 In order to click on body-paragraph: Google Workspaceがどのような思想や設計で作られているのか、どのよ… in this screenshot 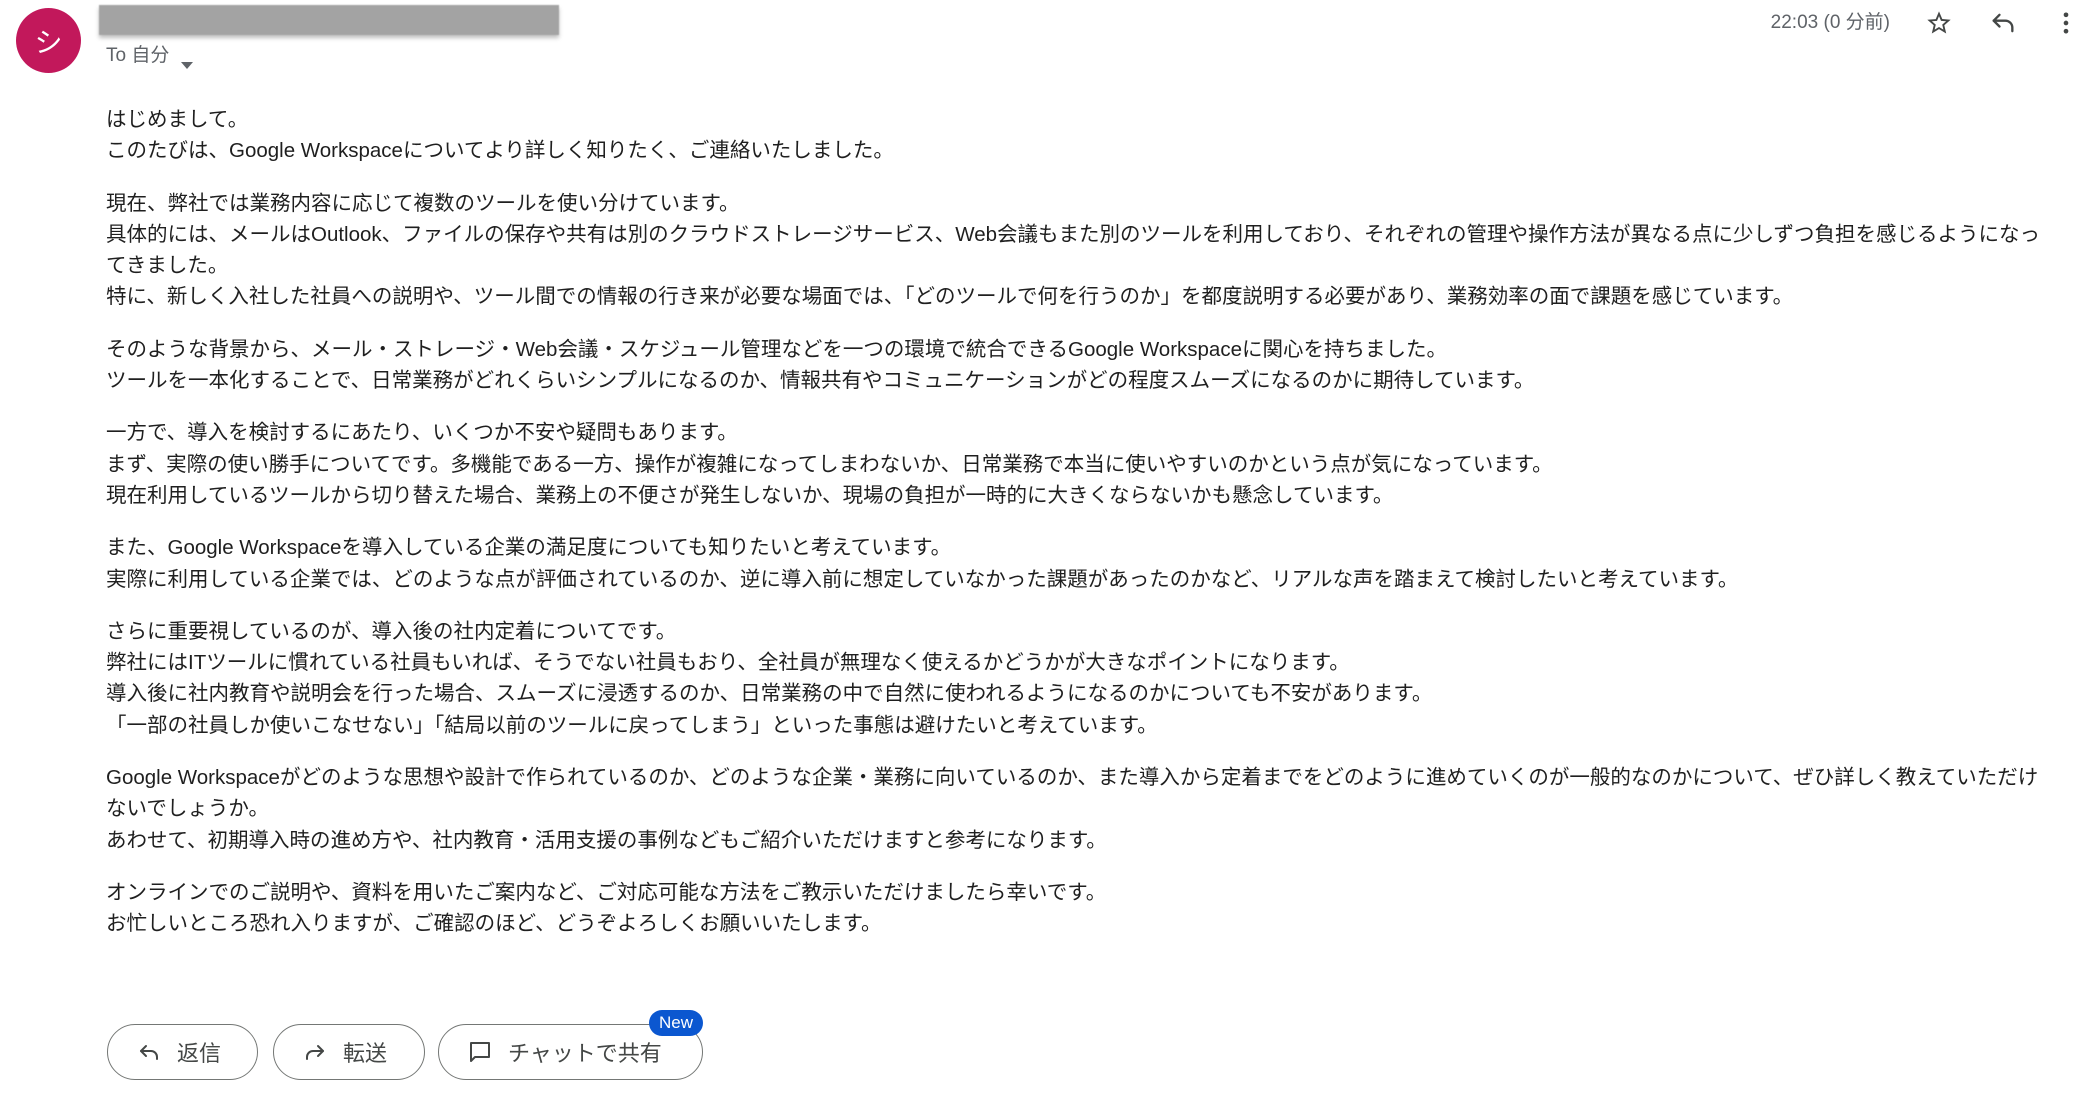, I will do `click(1099, 809)`.